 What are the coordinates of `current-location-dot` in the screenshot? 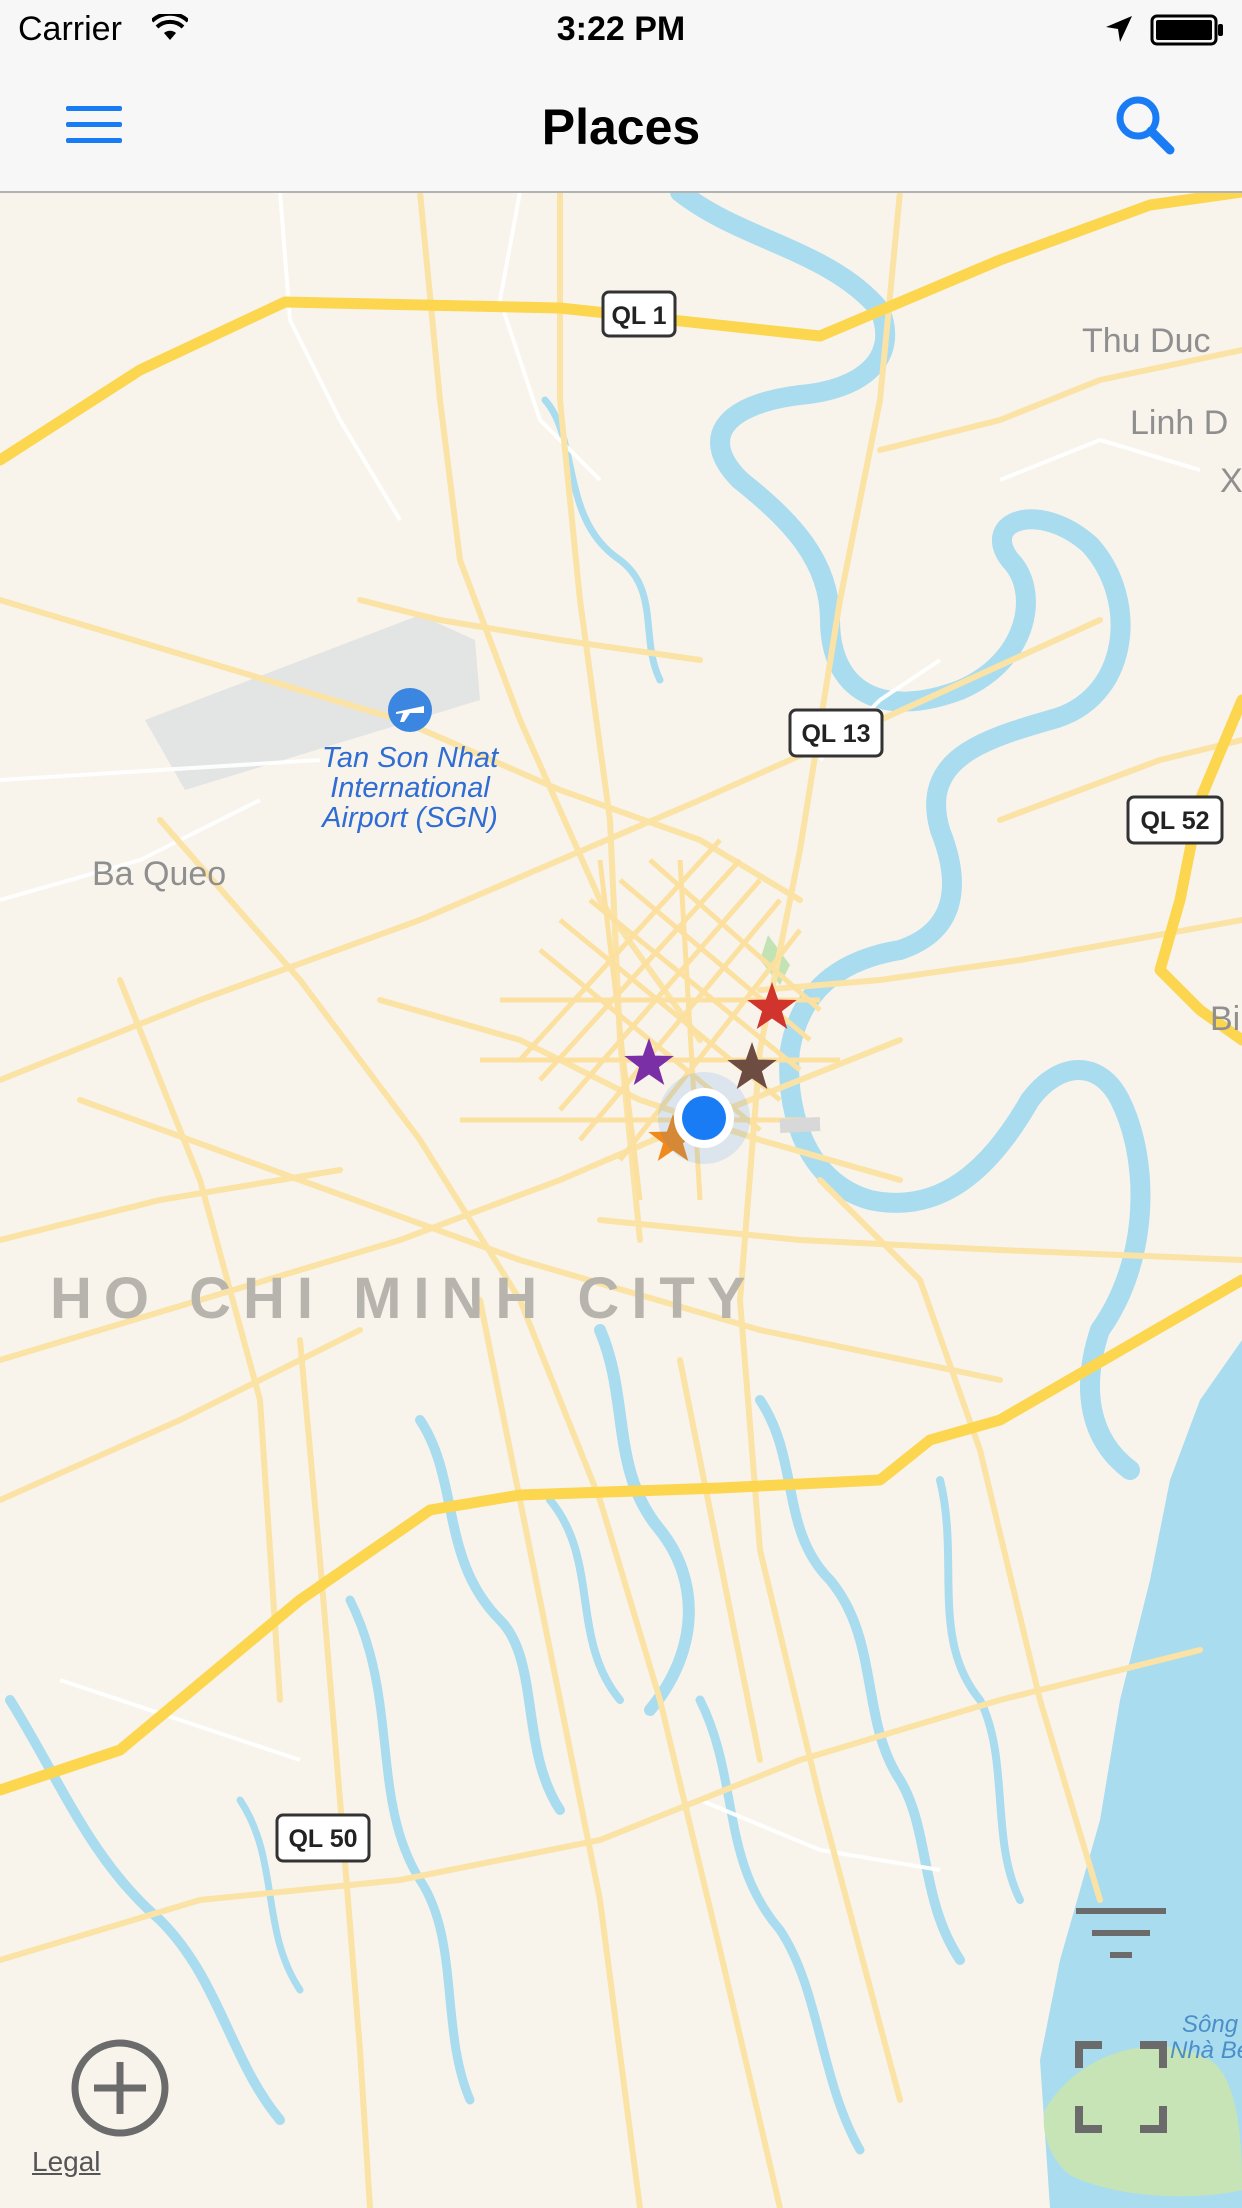 It's located at (704, 1118).